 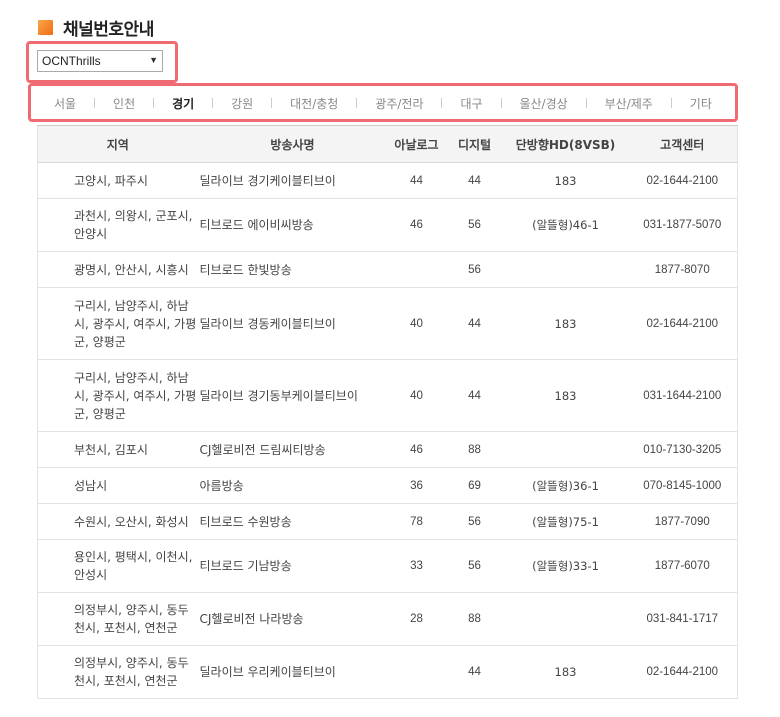 I want to click on table-row: 성남시 아름방송 36 69 (알뜰형)36-1 070-8145-1000, so click(x=387, y=485).